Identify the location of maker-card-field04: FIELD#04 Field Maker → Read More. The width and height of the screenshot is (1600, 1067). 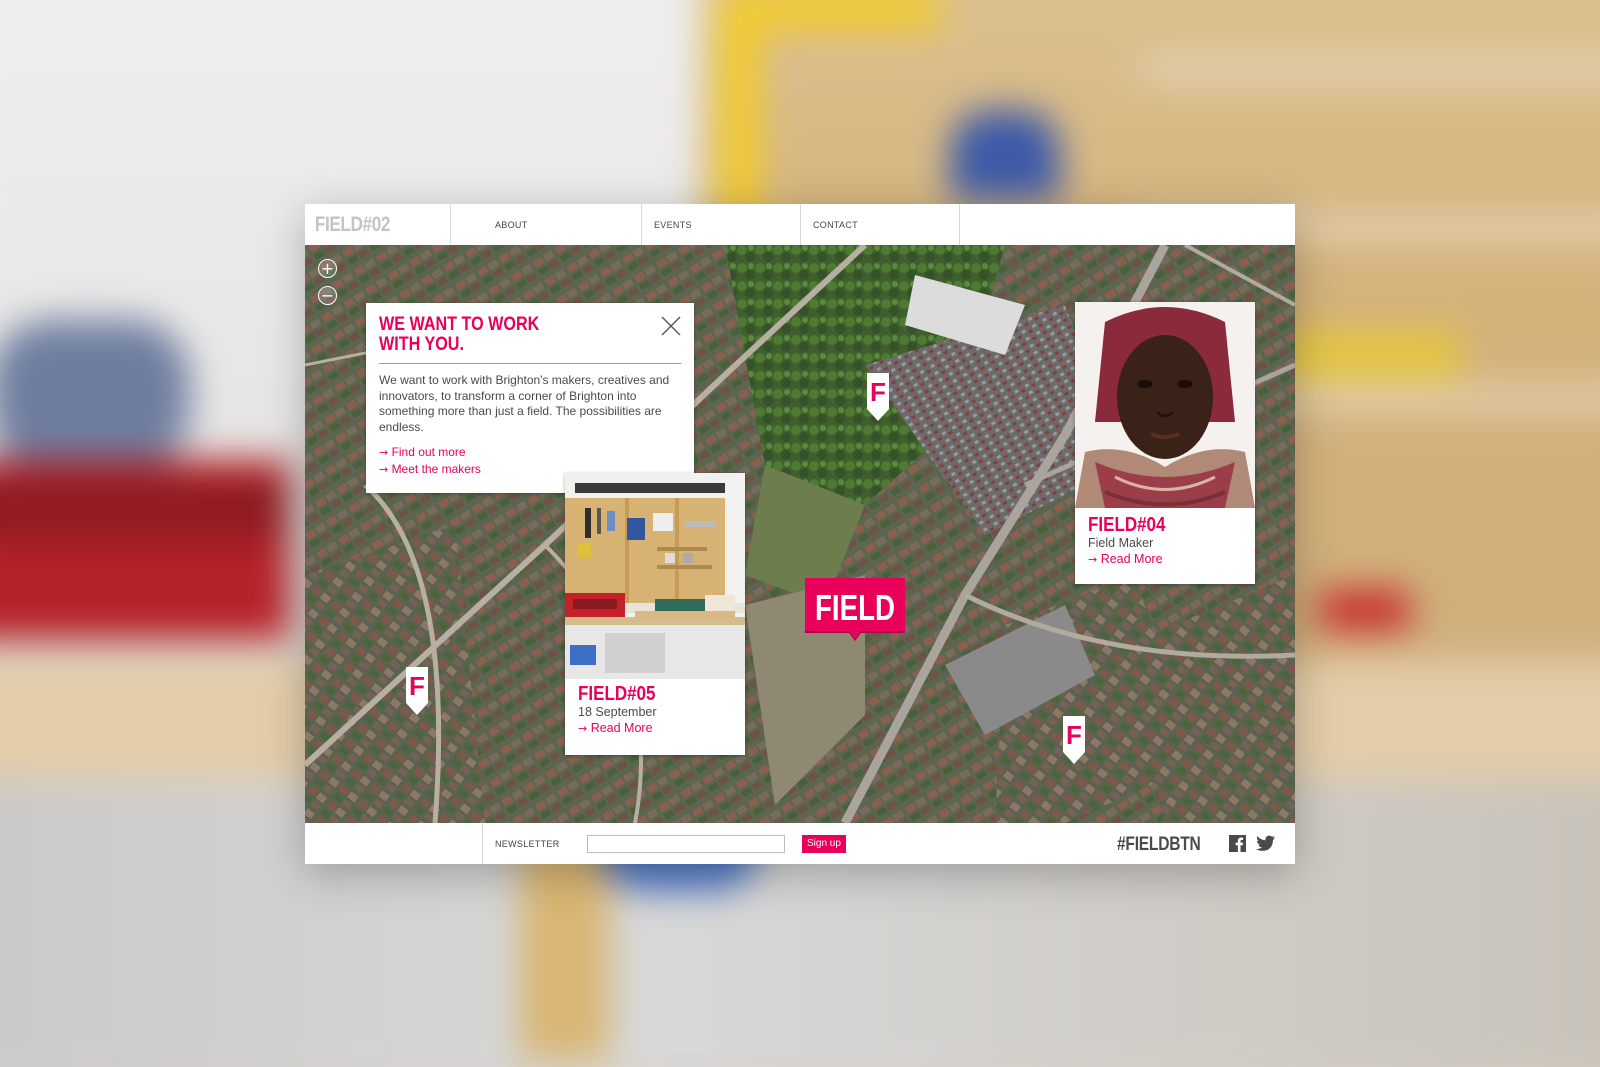
(1165, 443).